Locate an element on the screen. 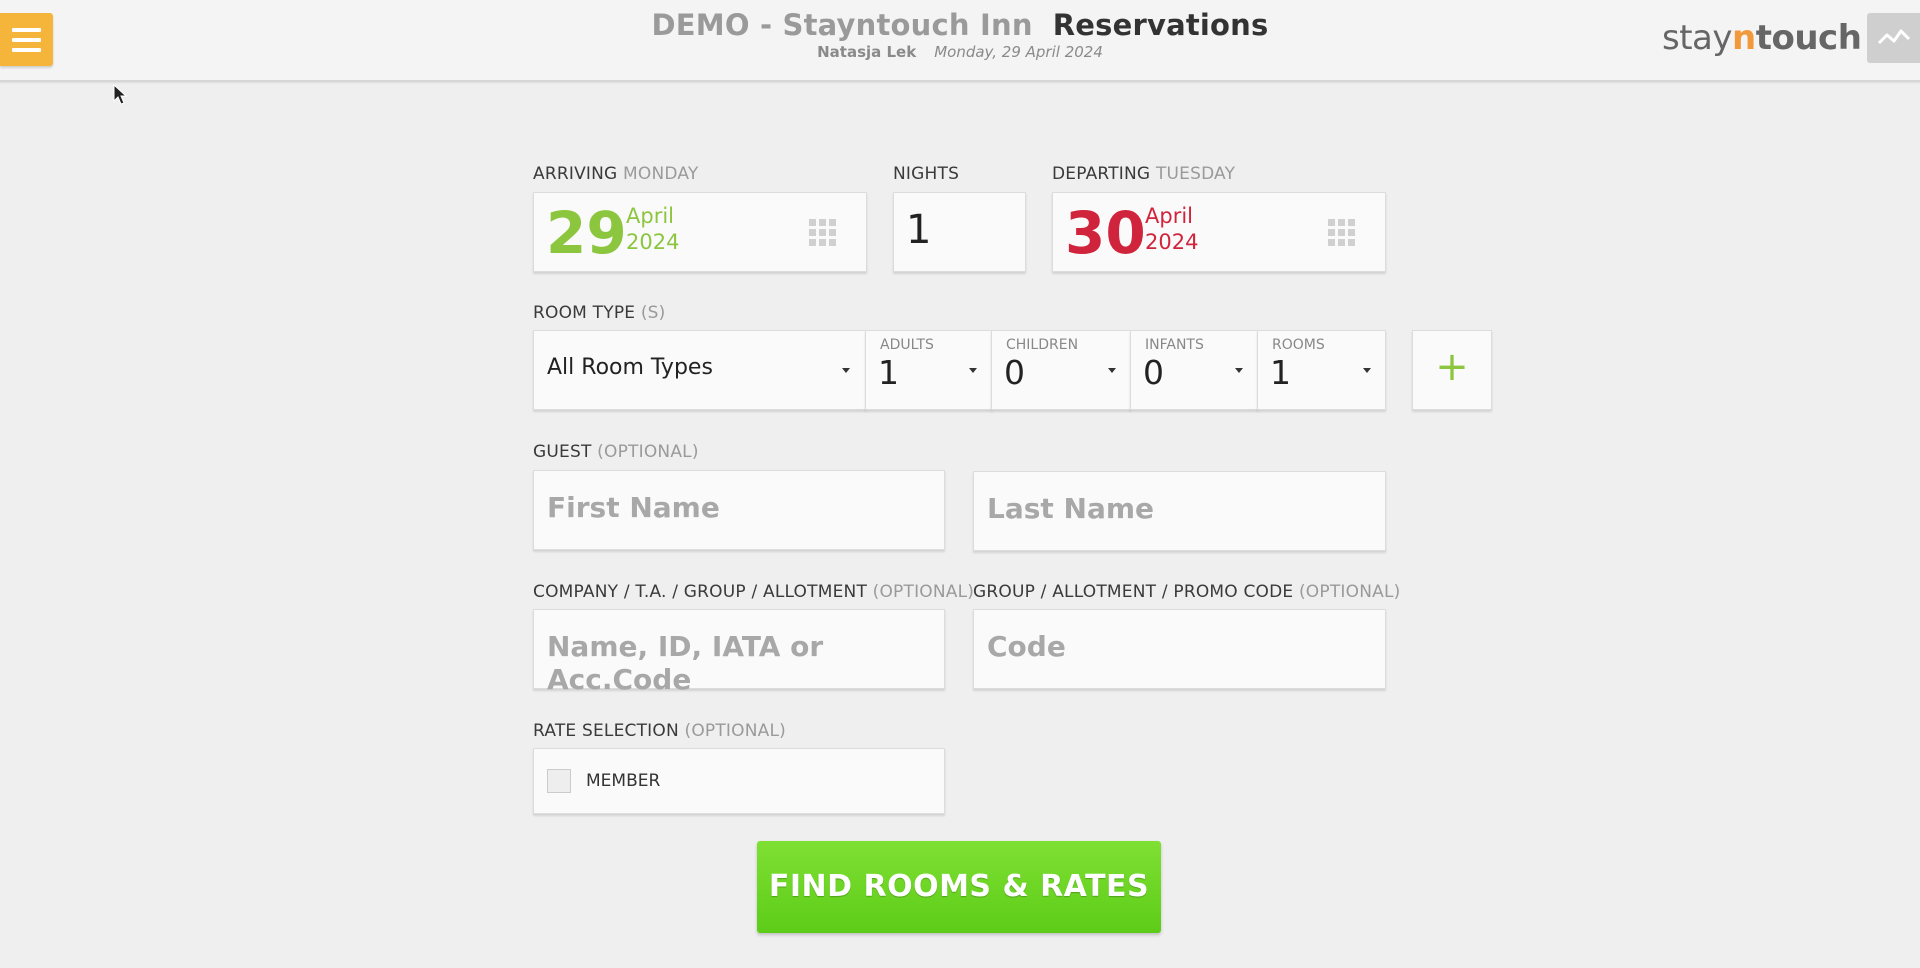 Image resolution: width=1920 pixels, height=968 pixels. children-label: CHILDREN is located at coordinates (1042, 345).